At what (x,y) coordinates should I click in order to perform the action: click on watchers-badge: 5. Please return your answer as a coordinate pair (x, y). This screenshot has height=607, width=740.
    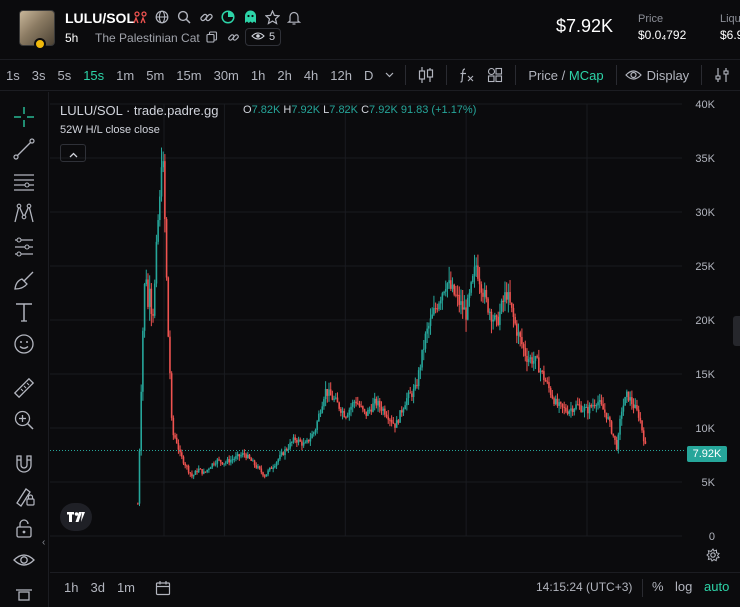
    Looking at the image, I should click on (263, 37).